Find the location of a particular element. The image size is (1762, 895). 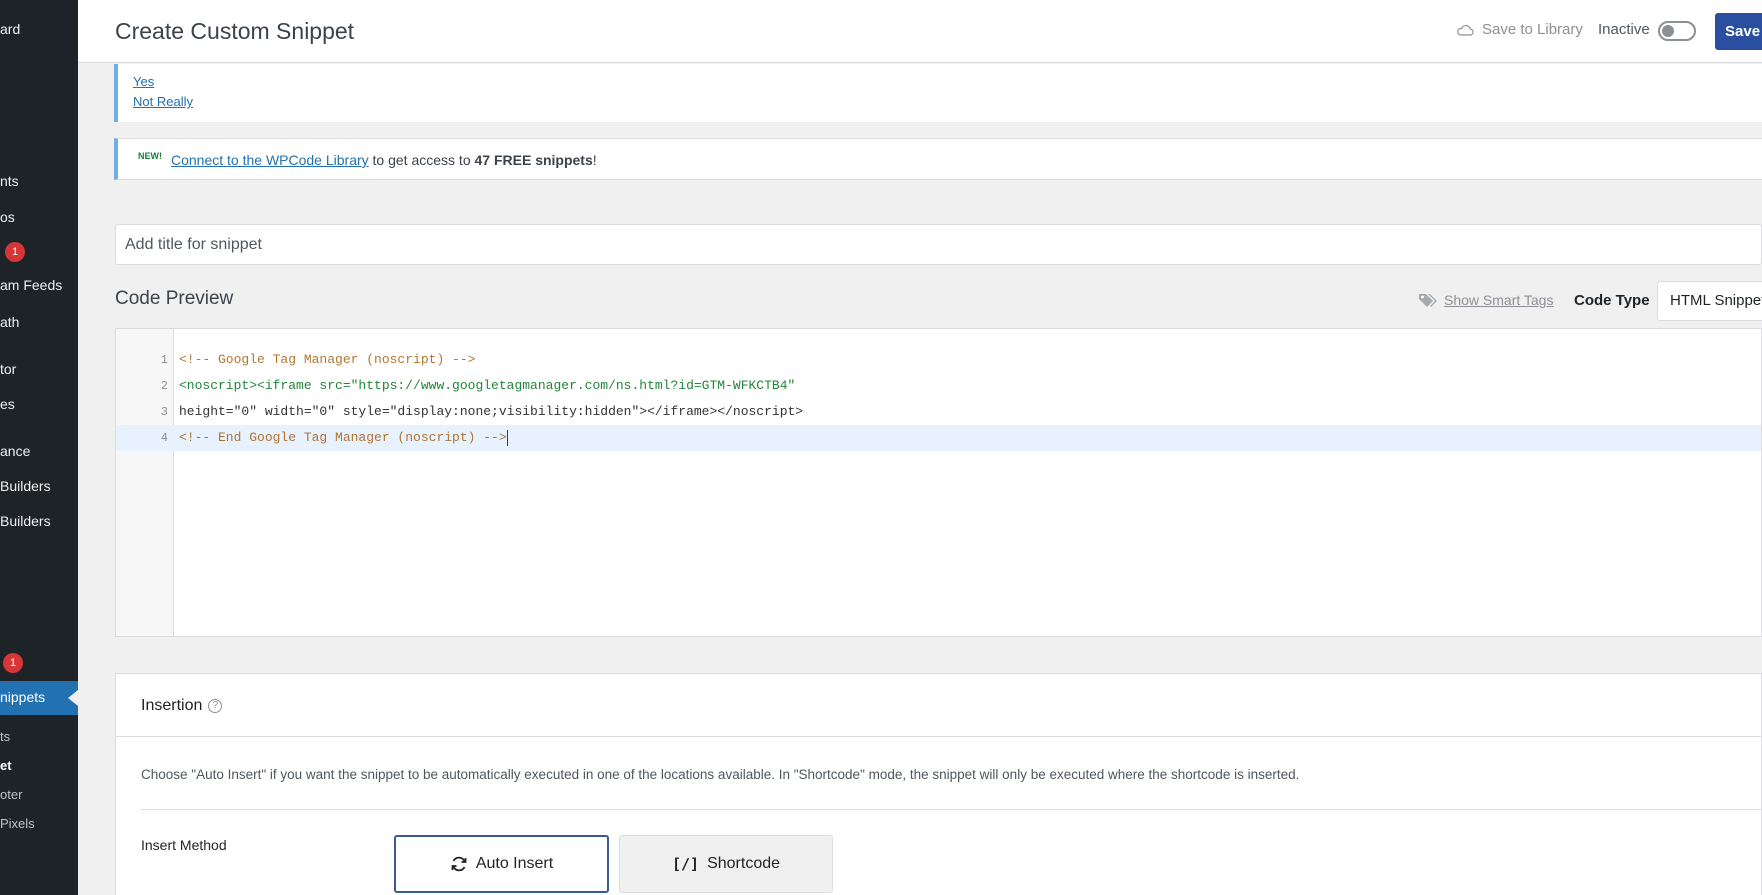

library-notice-text: to get access to is located at coordinates (421, 160).